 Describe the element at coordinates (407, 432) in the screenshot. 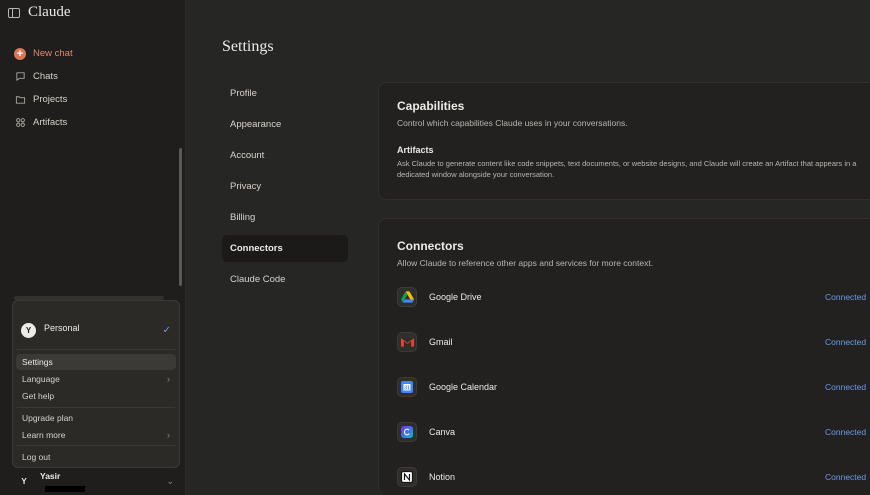

I see `canva-icon` at that location.